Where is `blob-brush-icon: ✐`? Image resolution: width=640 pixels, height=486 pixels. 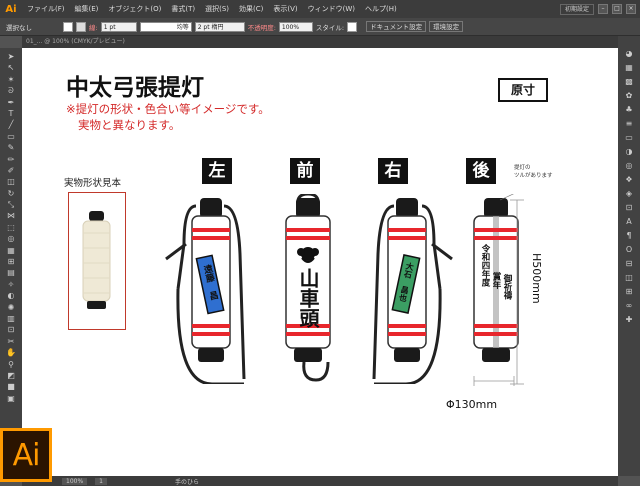
blob-brush-icon: ✐ is located at coordinates (11, 171).